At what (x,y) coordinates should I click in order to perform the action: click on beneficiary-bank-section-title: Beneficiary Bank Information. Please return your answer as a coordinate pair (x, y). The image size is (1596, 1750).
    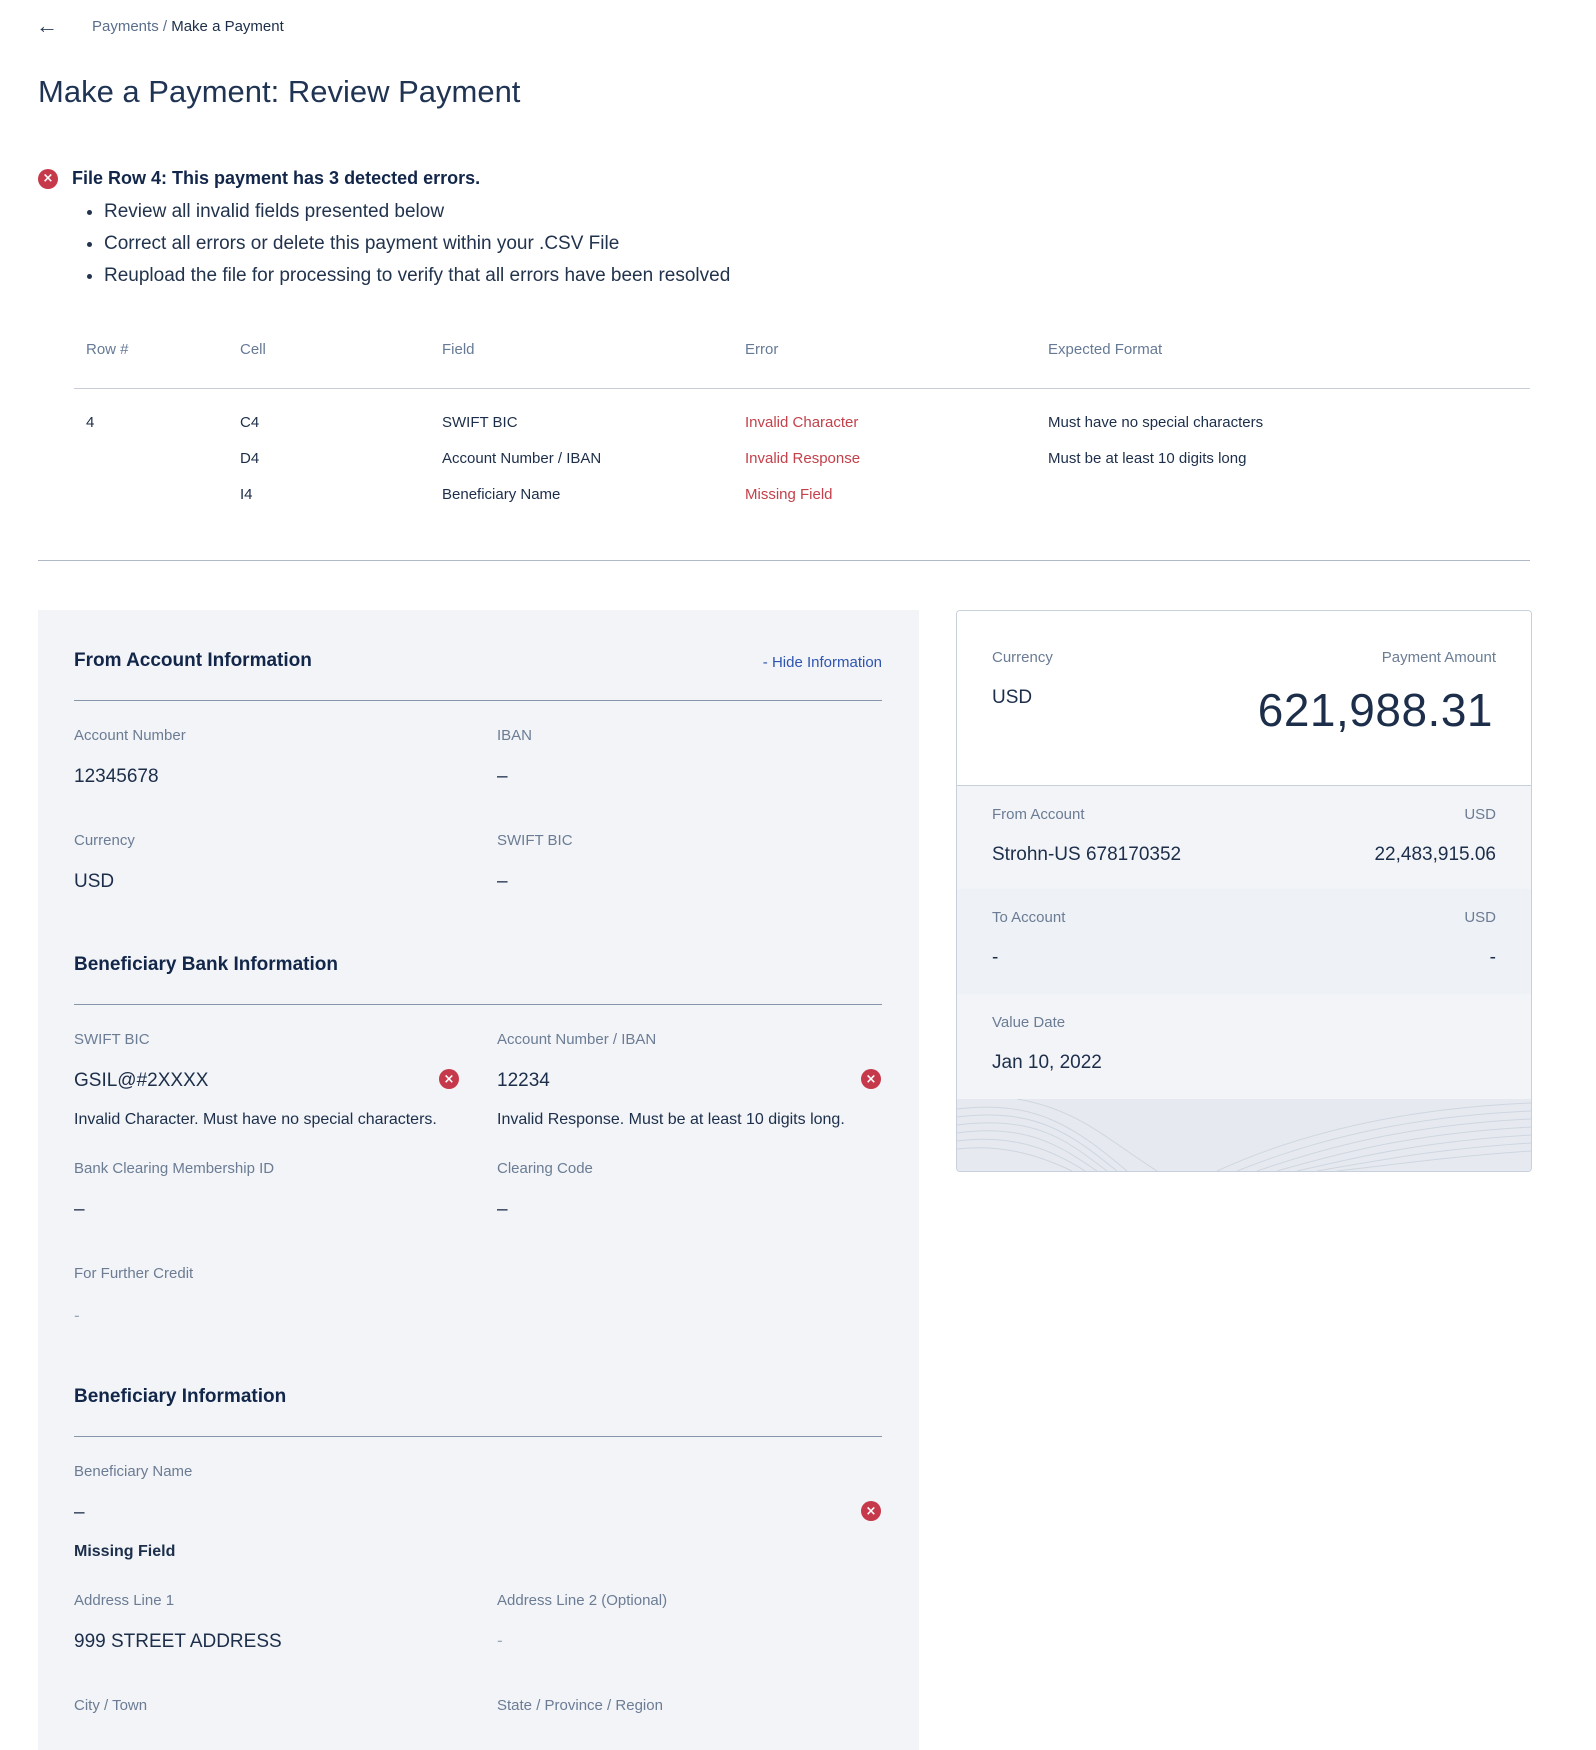
    Looking at the image, I should click on (206, 964).